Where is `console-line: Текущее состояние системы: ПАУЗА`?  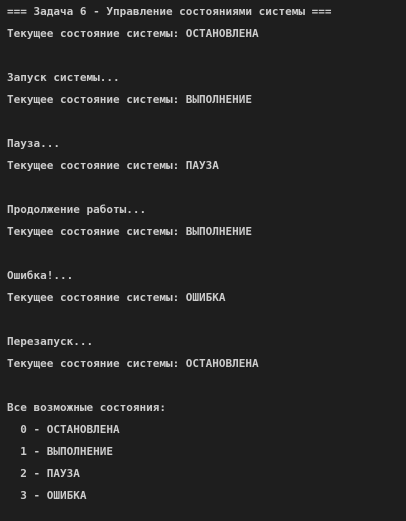
console-line: Текущее состояние системы: ПАУЗА is located at coordinates (113, 165).